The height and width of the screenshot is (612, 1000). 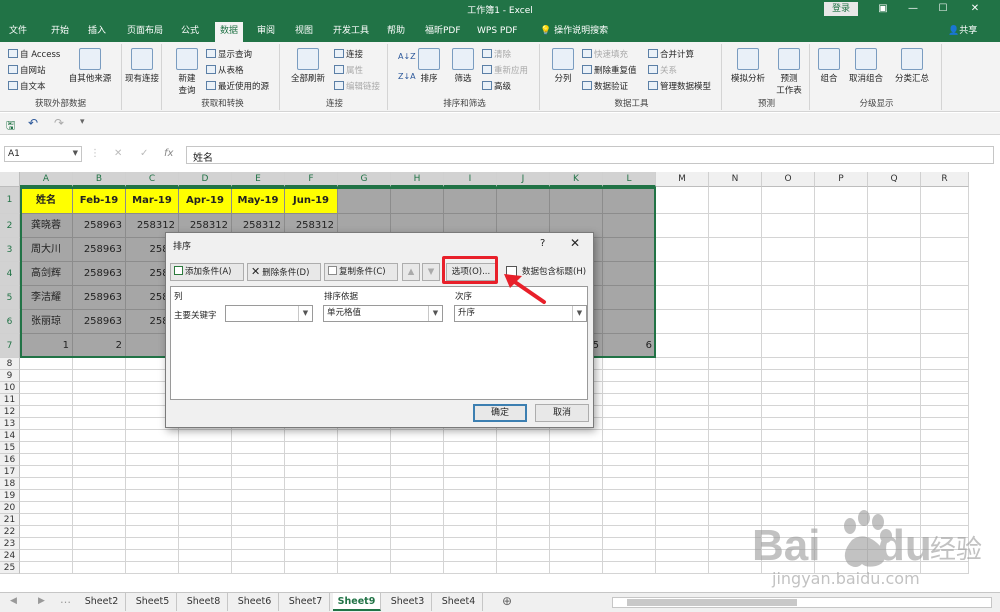 What do you see at coordinates (788, 412) in the screenshot?
I see `cell-o12` at bounding box center [788, 412].